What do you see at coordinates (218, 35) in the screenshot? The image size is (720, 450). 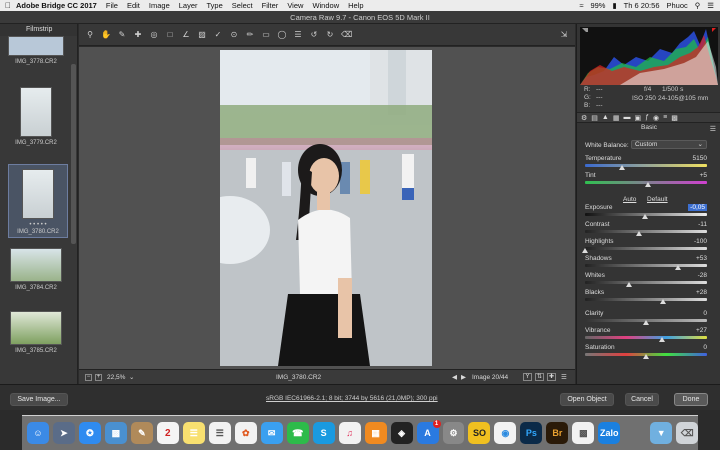 I see `spot-removal-icon: ✓` at bounding box center [218, 35].